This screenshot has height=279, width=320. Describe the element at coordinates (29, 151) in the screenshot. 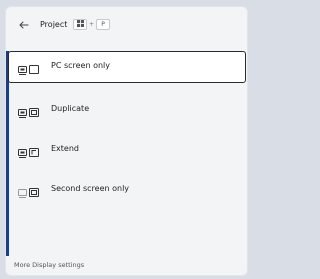

I see `extend-icon` at that location.